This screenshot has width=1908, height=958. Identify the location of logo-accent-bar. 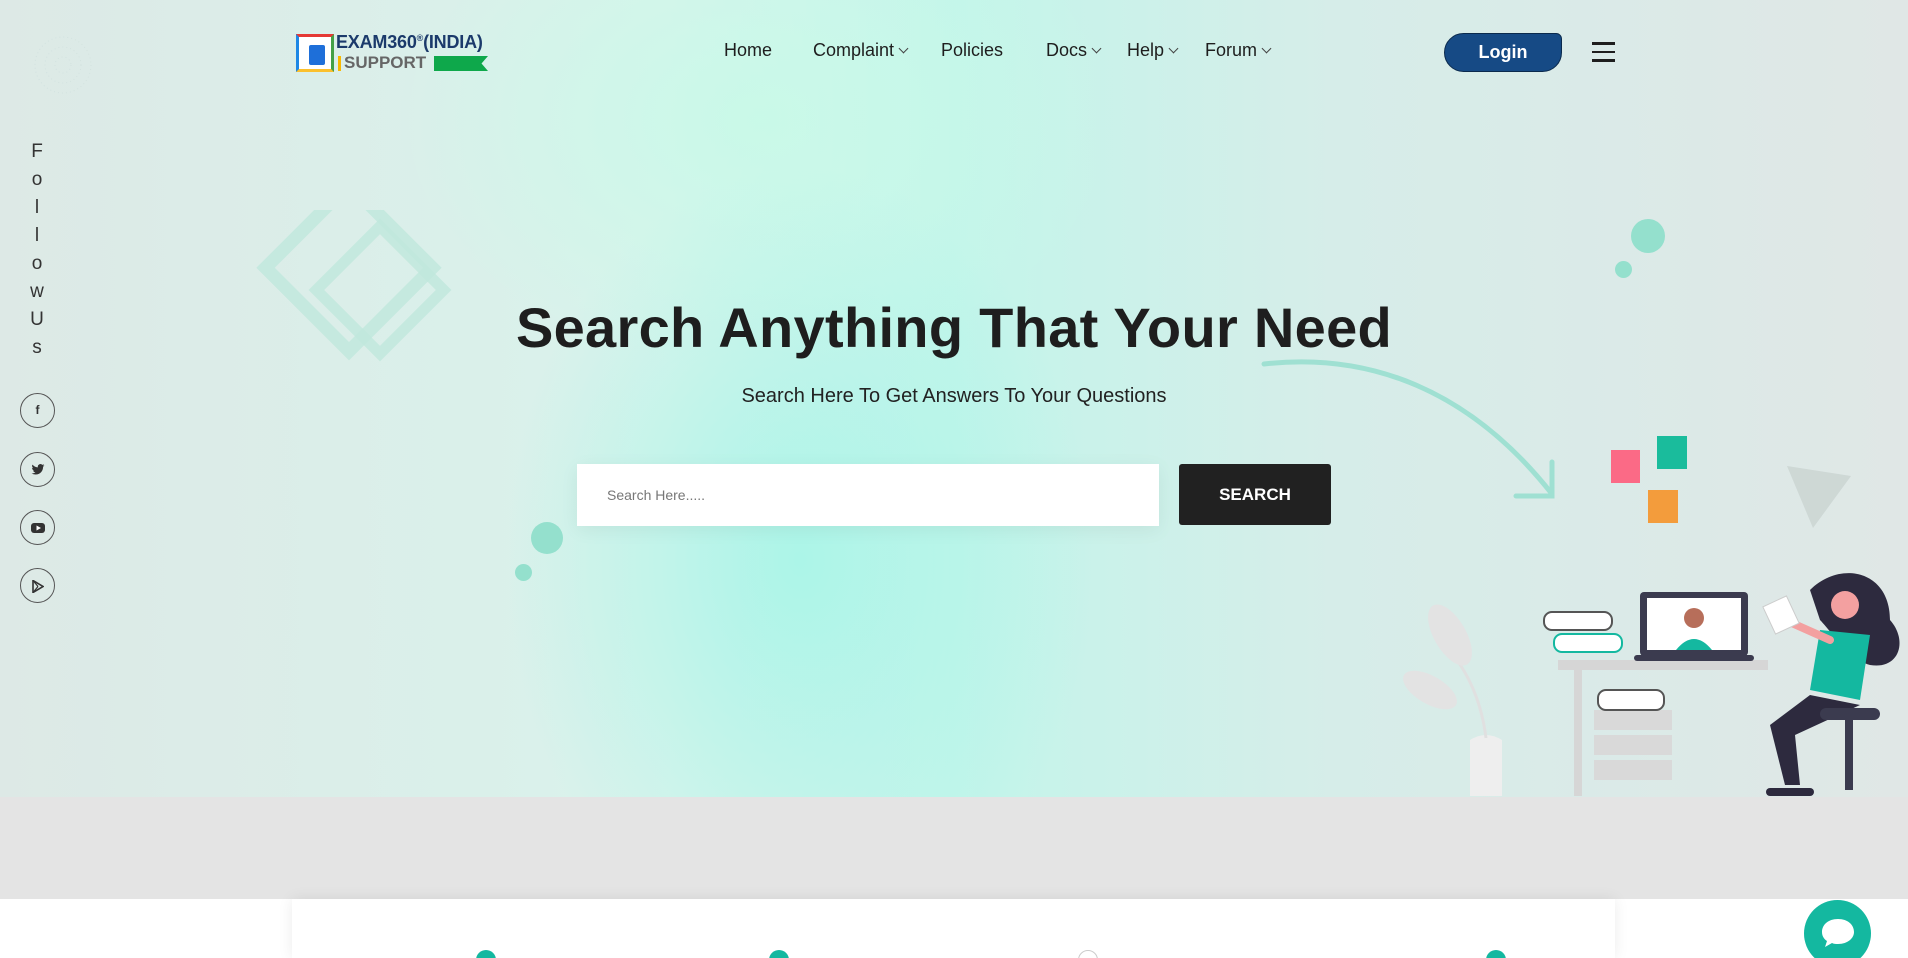
(339, 63).